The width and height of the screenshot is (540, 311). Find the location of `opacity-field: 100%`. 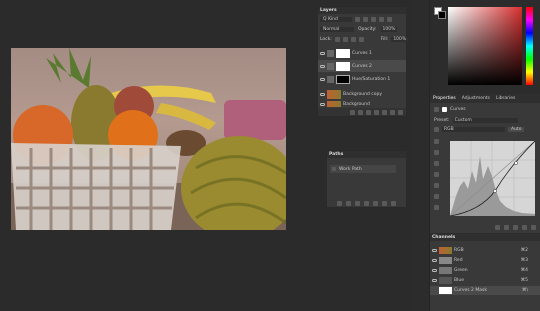

opacity-field: 100% is located at coordinates (389, 29).